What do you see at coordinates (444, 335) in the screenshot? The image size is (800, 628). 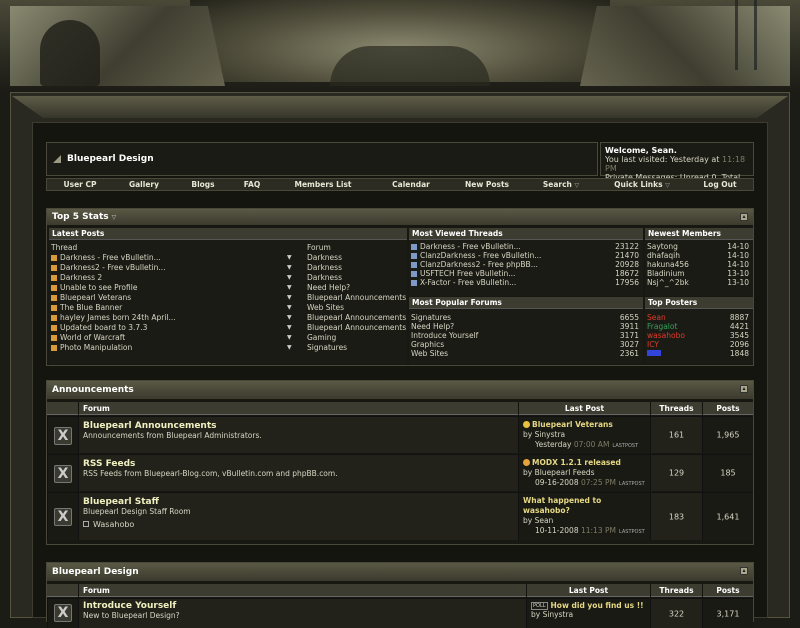 I see `popular-forum-name: Introduce Yourself` at bounding box center [444, 335].